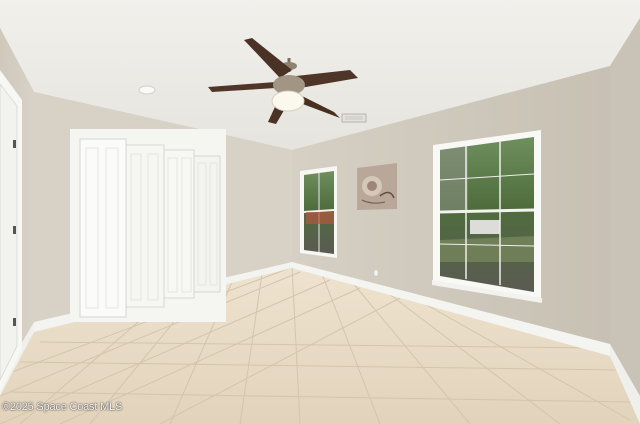 Image resolution: width=640 pixels, height=424 pixels. Describe the element at coordinates (147, 90) in the screenshot. I see `smoke-detector` at that location.